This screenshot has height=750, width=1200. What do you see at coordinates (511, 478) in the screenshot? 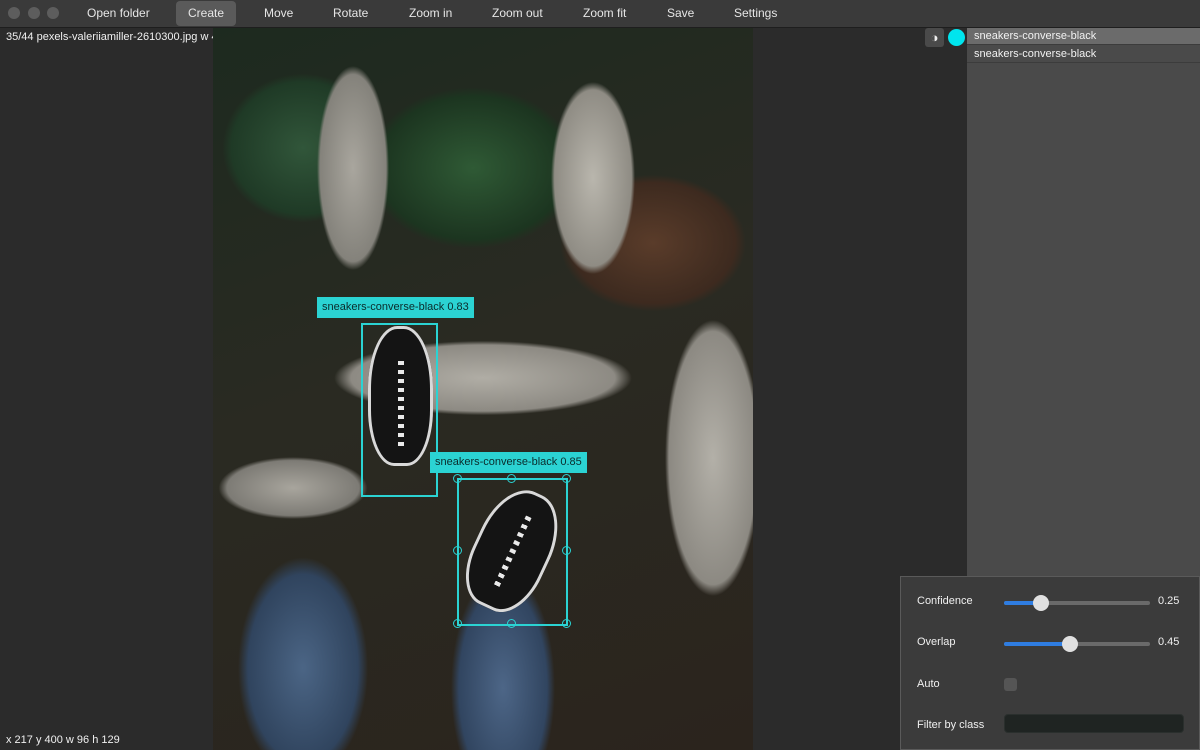
I see `resize-handle-top` at bounding box center [511, 478].